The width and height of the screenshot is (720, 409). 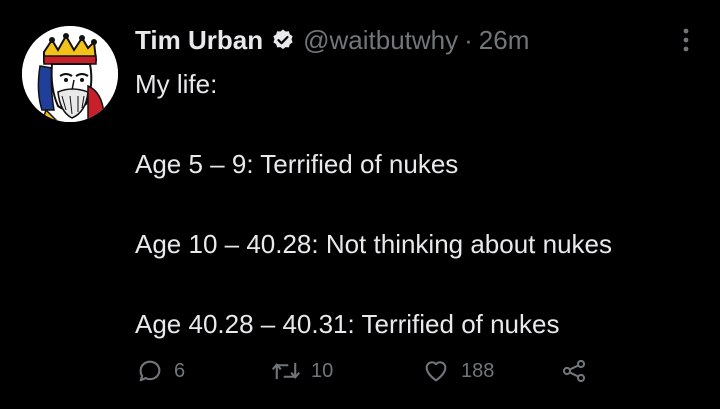 I want to click on share-icon, so click(x=574, y=371).